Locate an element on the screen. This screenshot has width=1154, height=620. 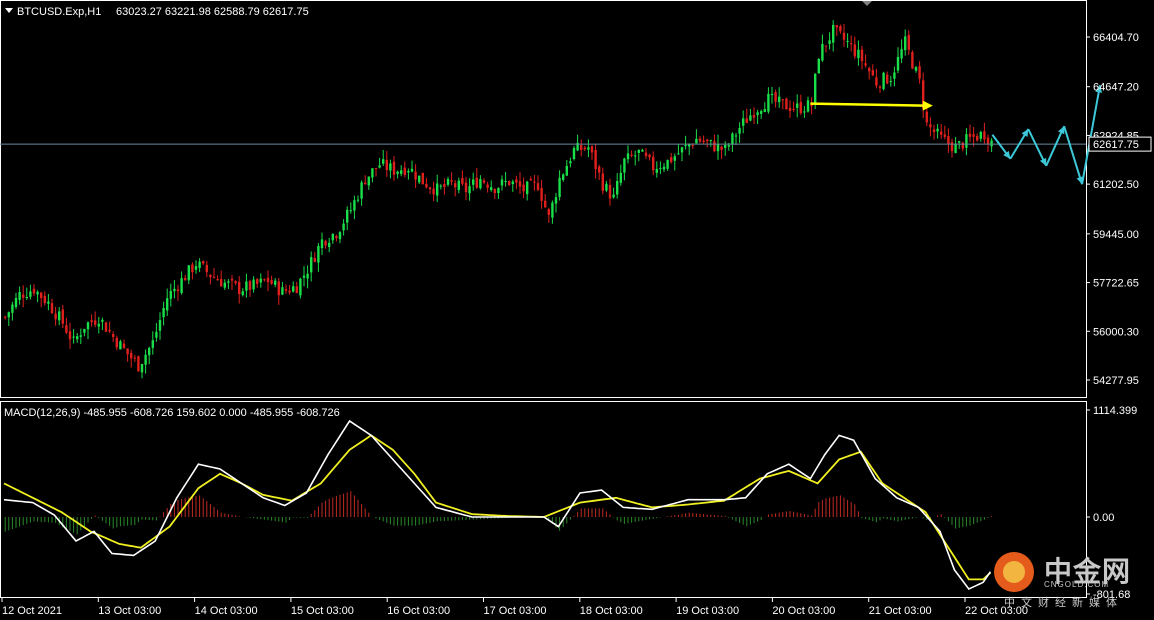
time-tick-label: 15 Oct 03:00 is located at coordinates (322, 611).